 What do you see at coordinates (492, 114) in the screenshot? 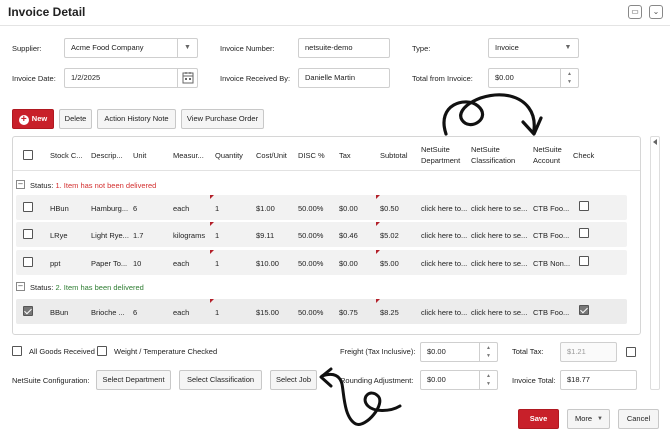
I see `curved-arrow-annotation` at bounding box center [492, 114].